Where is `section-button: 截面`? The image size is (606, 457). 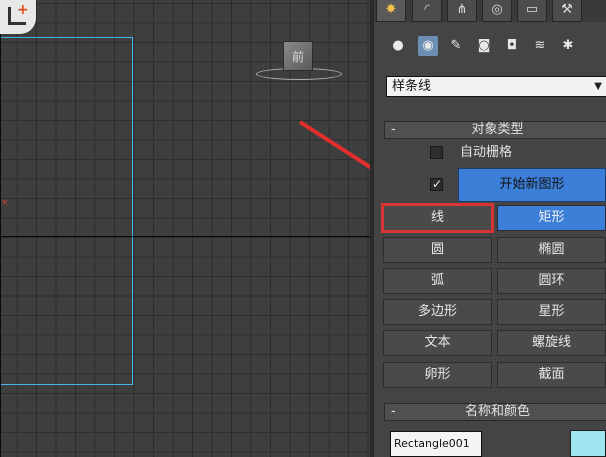
section-button: 截面 is located at coordinates (551, 375).